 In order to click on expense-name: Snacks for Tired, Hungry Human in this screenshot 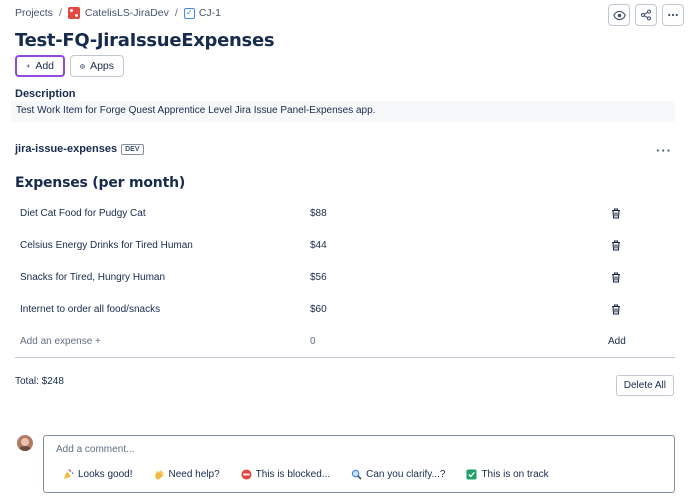, I will do `click(93, 277)`.